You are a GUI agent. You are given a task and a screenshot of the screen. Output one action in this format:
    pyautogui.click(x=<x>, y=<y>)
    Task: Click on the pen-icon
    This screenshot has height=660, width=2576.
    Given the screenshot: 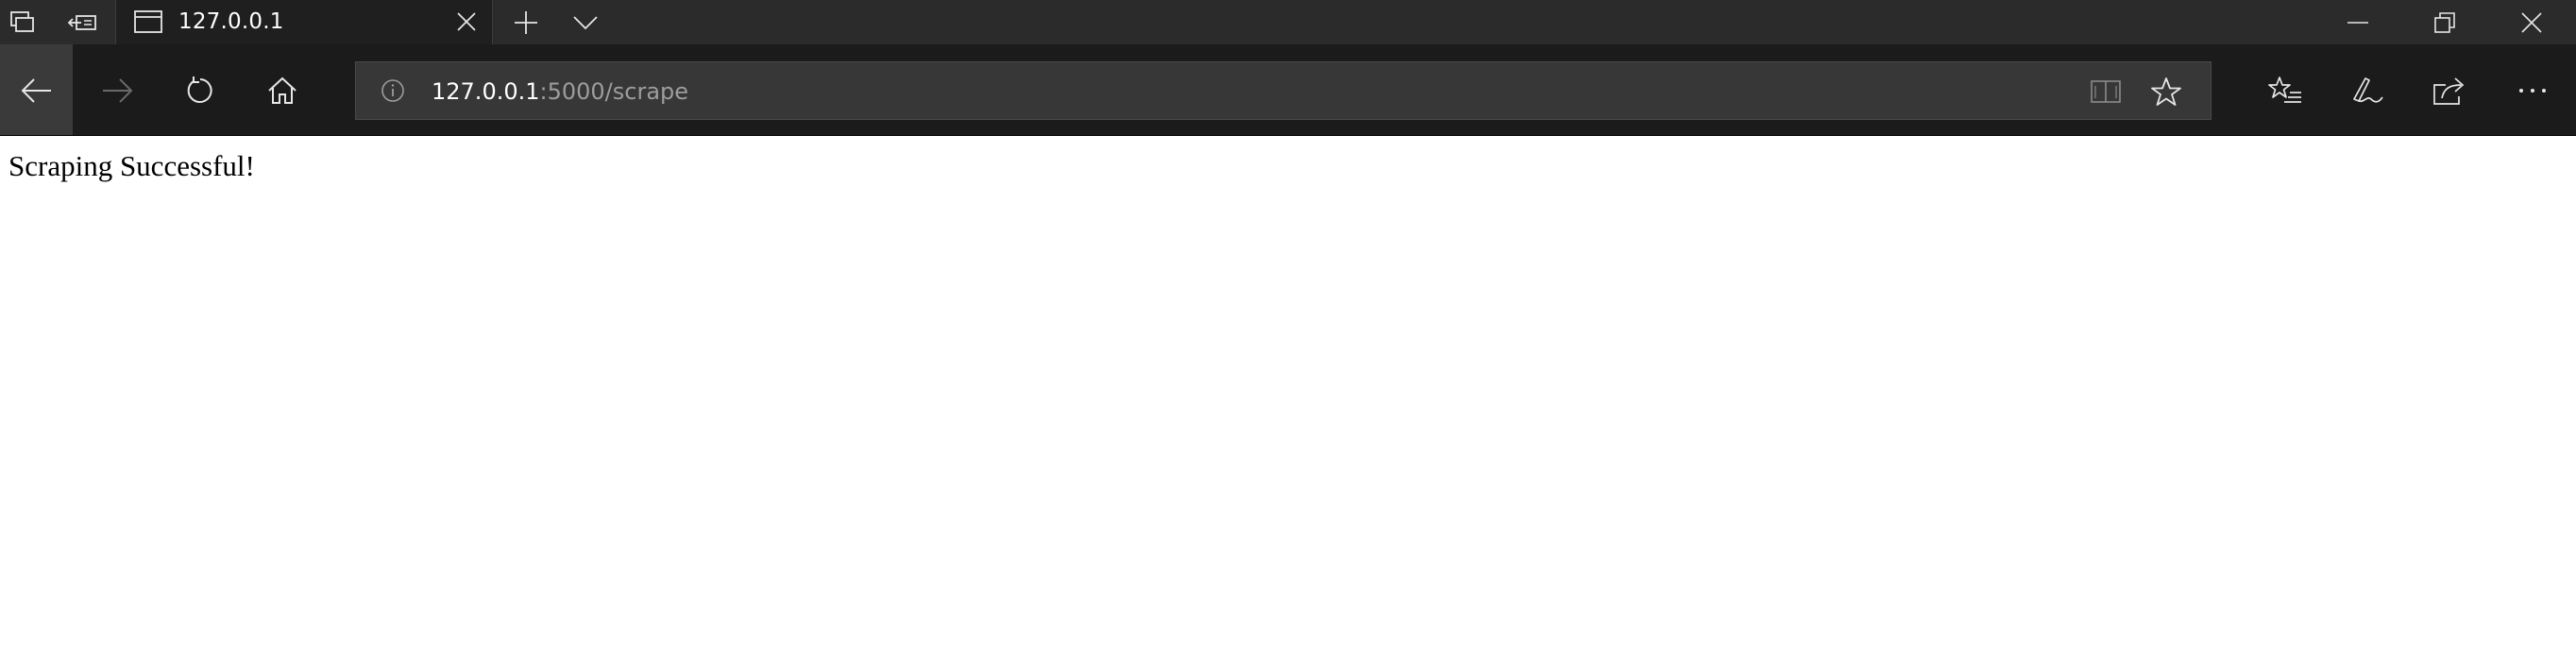 What is the action you would take?
    pyautogui.click(x=2367, y=91)
    